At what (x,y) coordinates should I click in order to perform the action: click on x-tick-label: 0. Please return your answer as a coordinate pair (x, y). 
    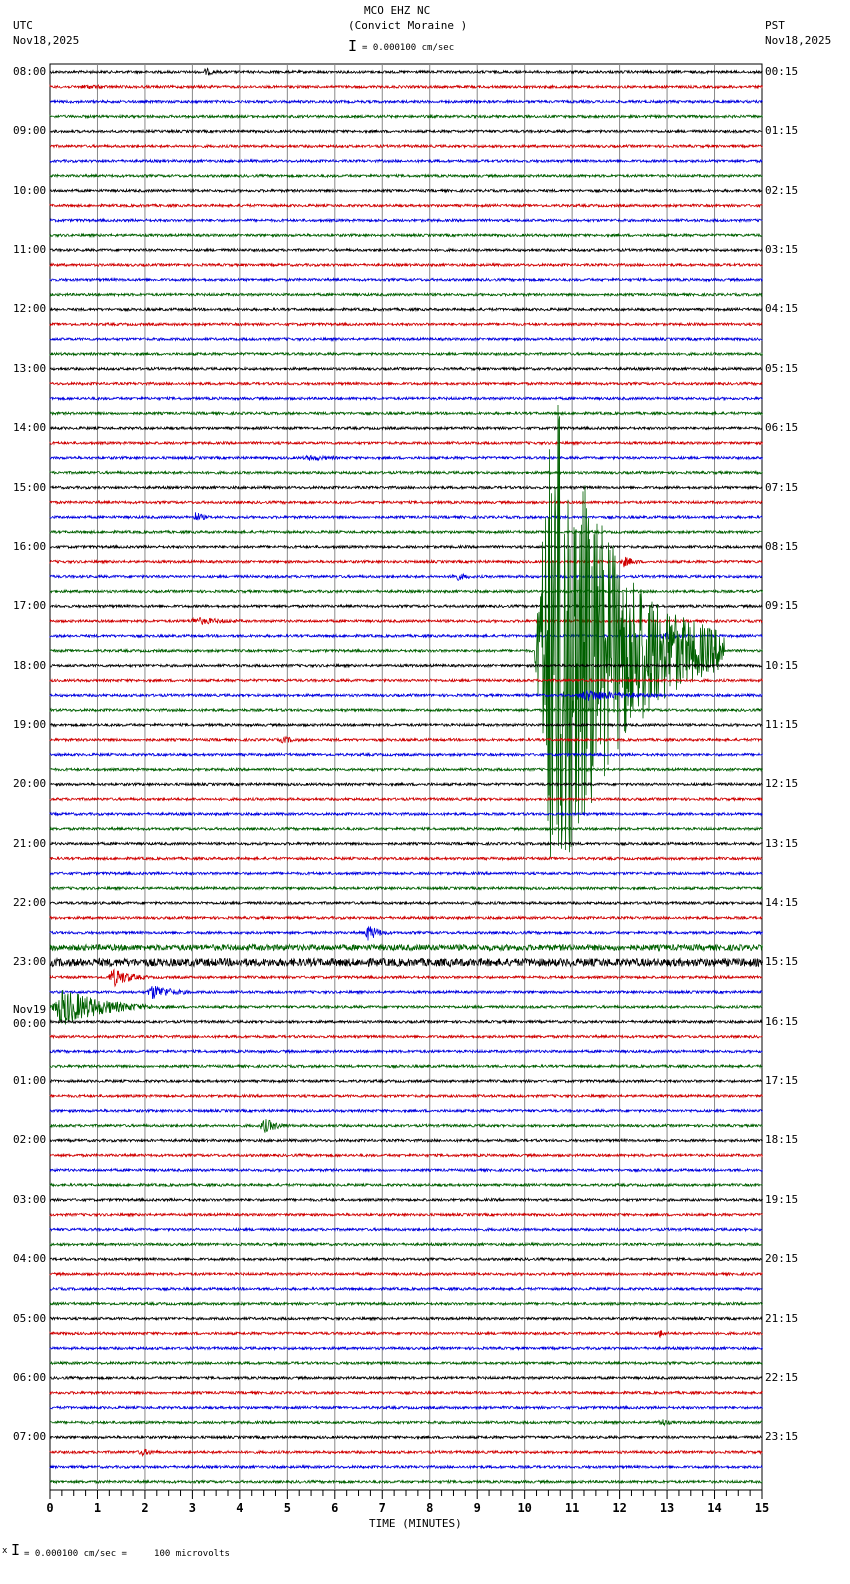
    Looking at the image, I should click on (49, 1508).